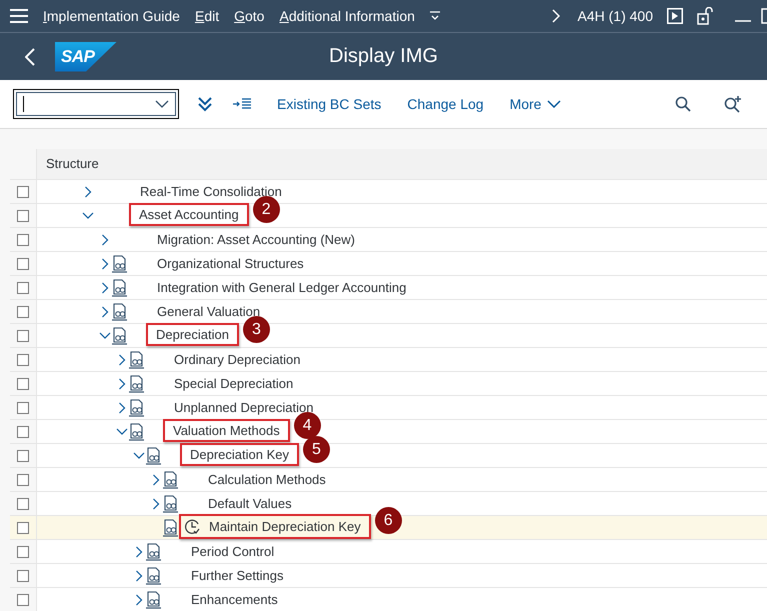 Image resolution: width=767 pixels, height=611 pixels. Describe the element at coordinates (232, 551) in the screenshot. I see `tree-node-label: Period Control` at that location.